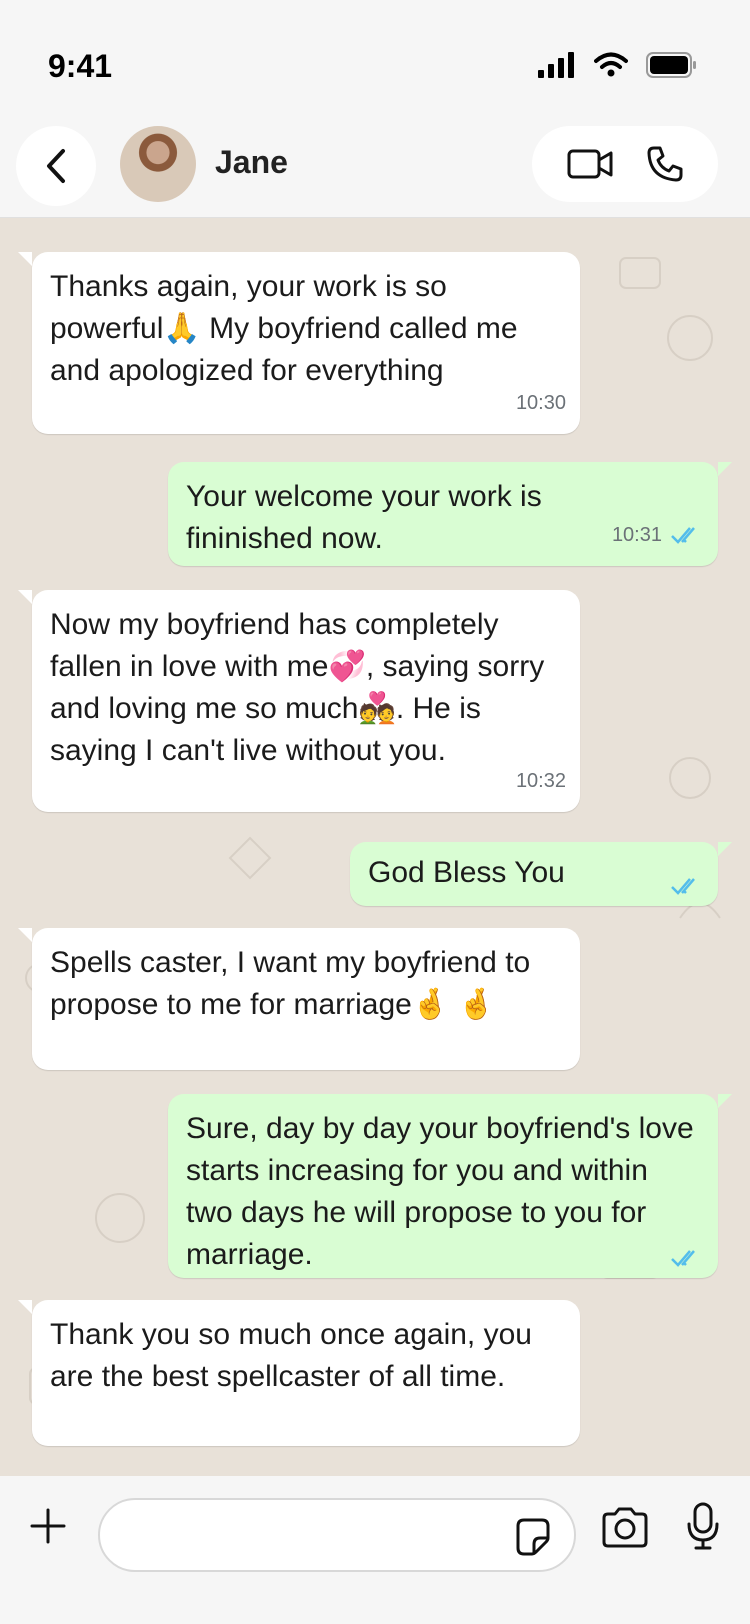  Describe the element at coordinates (48, 1526) in the screenshot. I see `plus-icon` at that location.